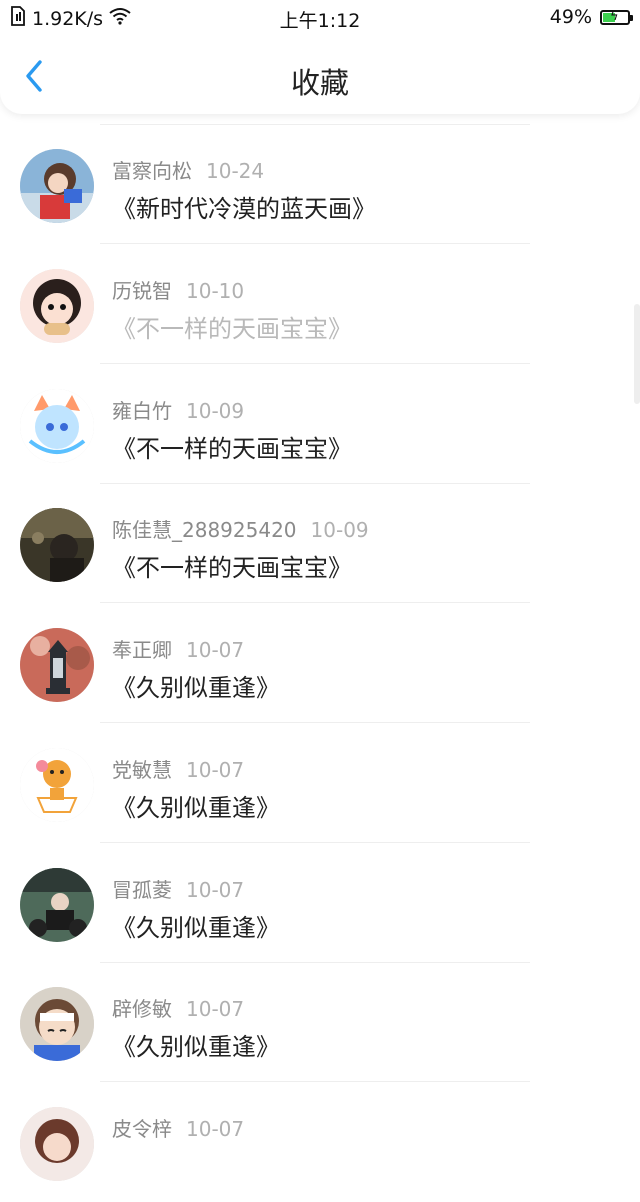  Describe the element at coordinates (637, 354) in the screenshot. I see `scrollbar` at that location.